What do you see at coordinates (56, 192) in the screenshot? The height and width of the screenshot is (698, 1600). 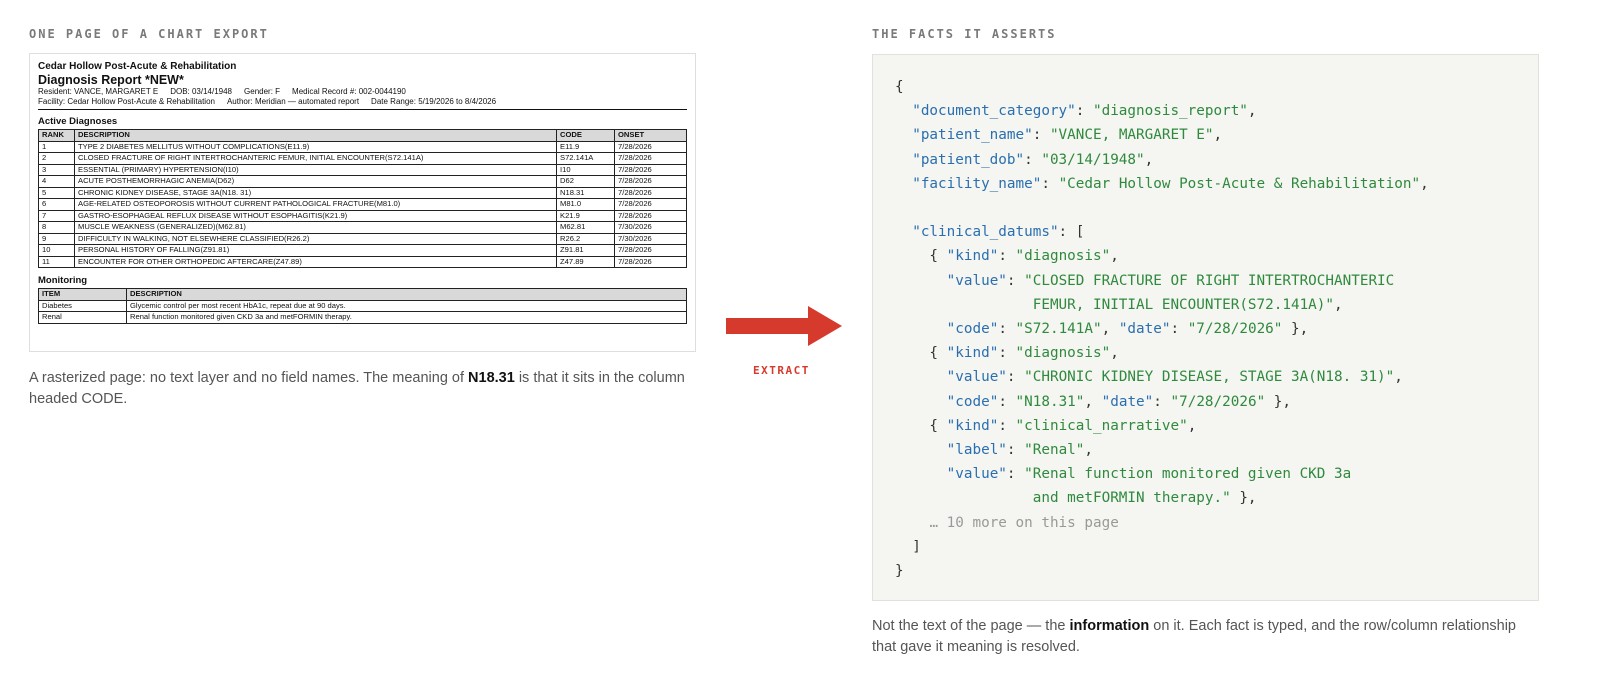 I see `diagnosis-cell-rank: 5` at bounding box center [56, 192].